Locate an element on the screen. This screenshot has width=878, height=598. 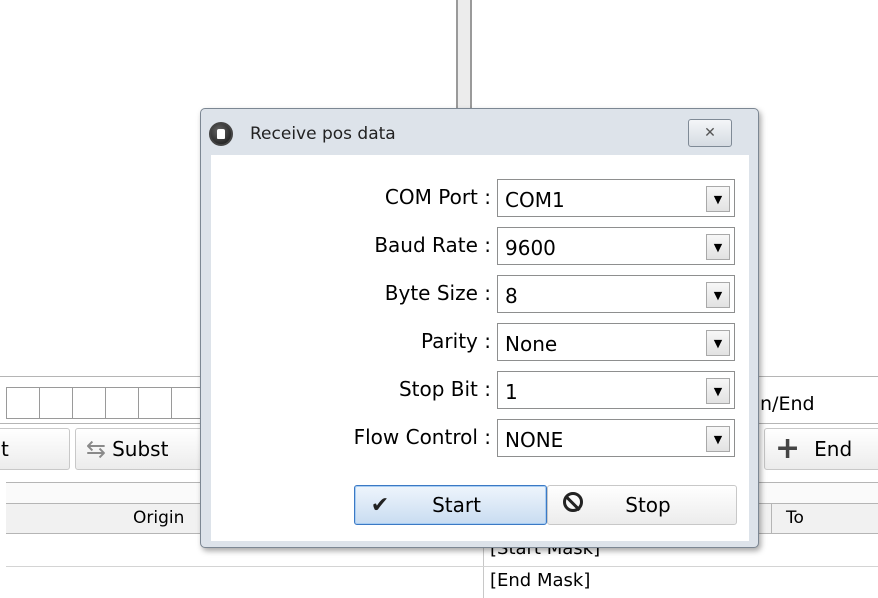
mask-cells is located at coordinates (105, 403).